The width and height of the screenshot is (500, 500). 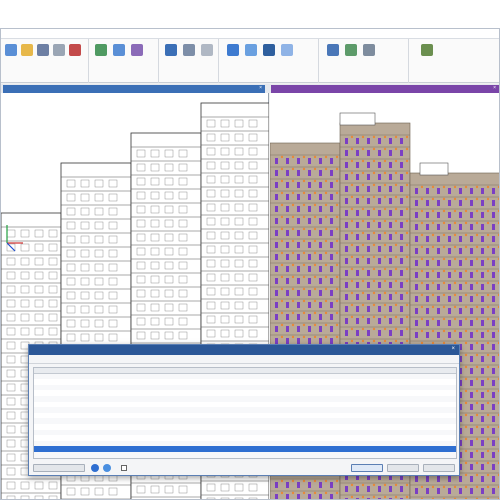 What do you see at coordinates (75, 50) in the screenshot?
I see `delete-icon` at bounding box center [75, 50].